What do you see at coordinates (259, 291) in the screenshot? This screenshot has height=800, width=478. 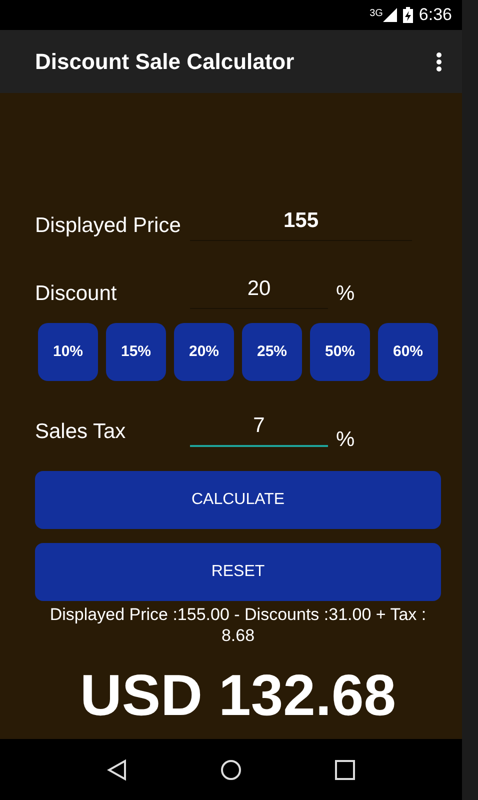 I see `input-field: 20` at bounding box center [259, 291].